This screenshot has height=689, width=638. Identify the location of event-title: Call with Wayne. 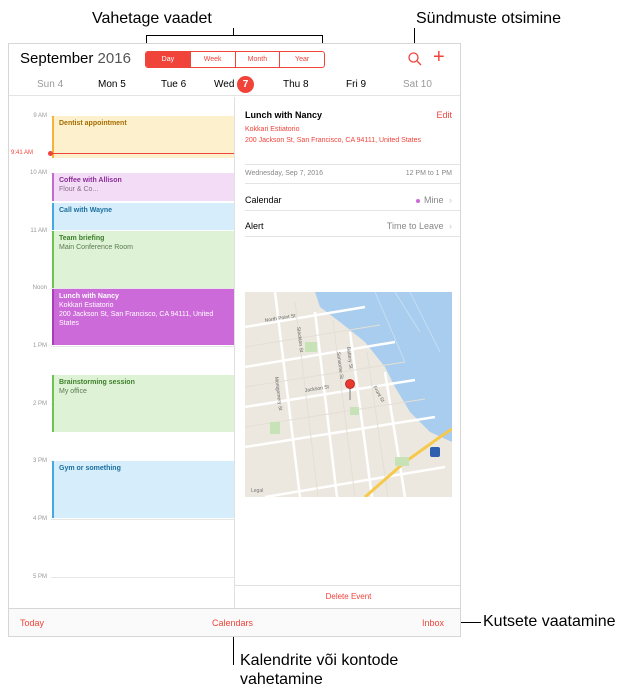
(86, 210).